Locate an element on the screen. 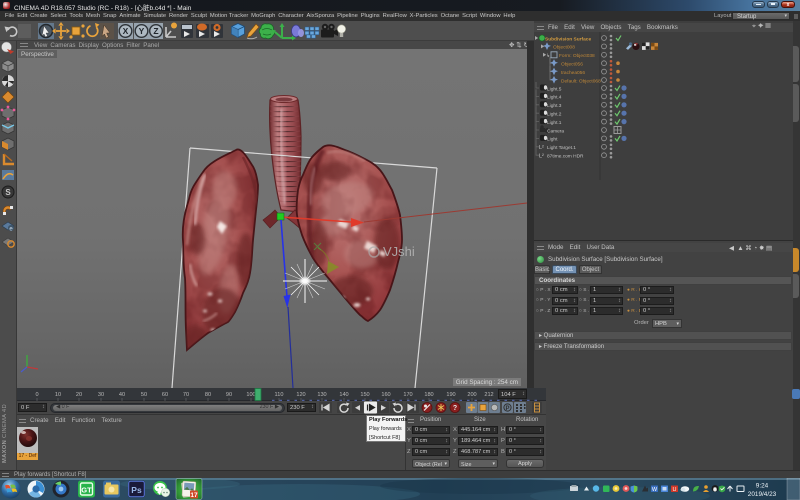 This screenshot has width=800, height=500. svg-text: 170 is located at coordinates (407, 395).